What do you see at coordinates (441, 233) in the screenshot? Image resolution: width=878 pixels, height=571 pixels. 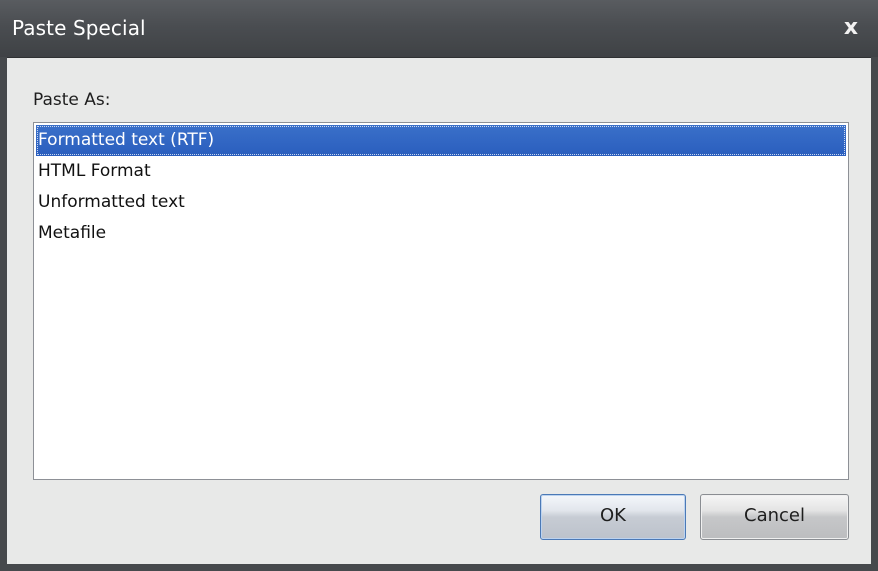 I see `list-item-metafile: Metafile` at bounding box center [441, 233].